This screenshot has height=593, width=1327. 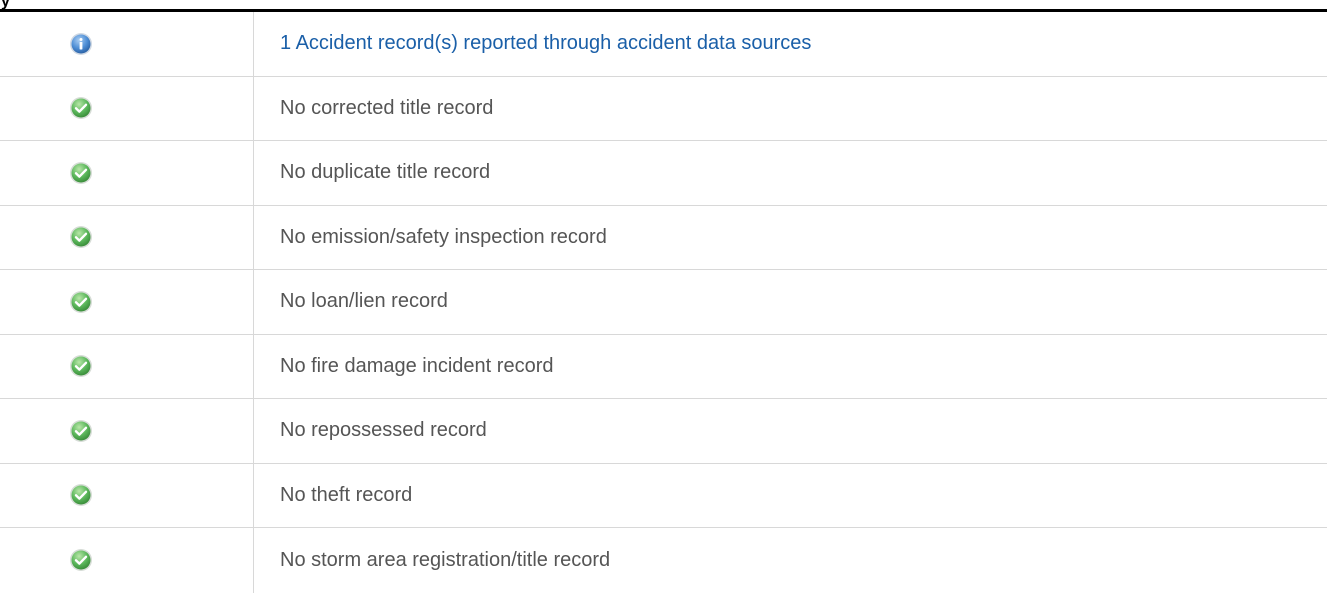 What do you see at coordinates (443, 236) in the screenshot?
I see `record-text: No emission/safety inspection record` at bounding box center [443, 236].